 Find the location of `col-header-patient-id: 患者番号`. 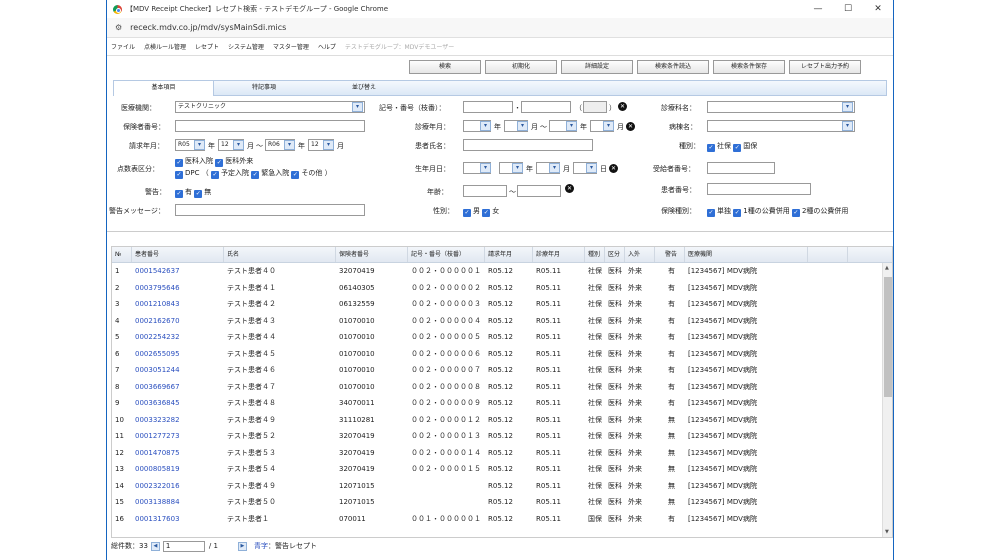

col-header-patient-id: 患者番号 is located at coordinates (178, 254).